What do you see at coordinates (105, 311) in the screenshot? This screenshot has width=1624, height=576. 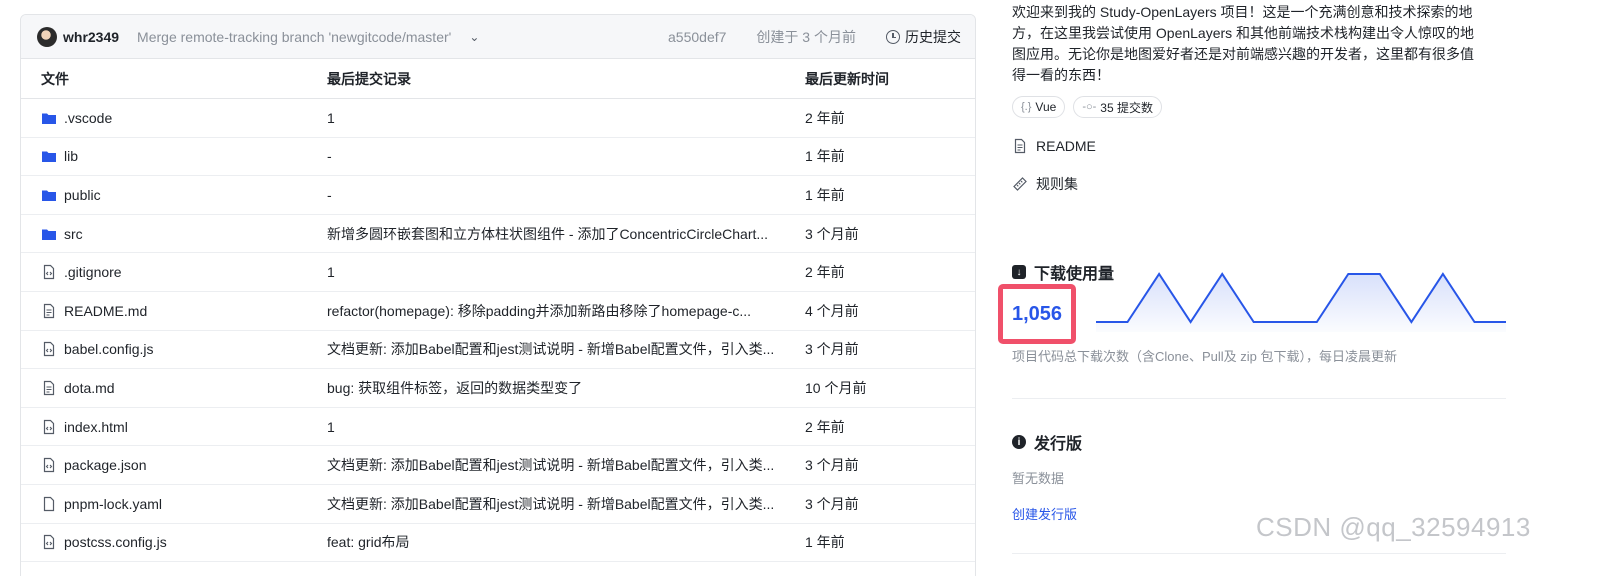 I see `file-name-link: README.md` at bounding box center [105, 311].